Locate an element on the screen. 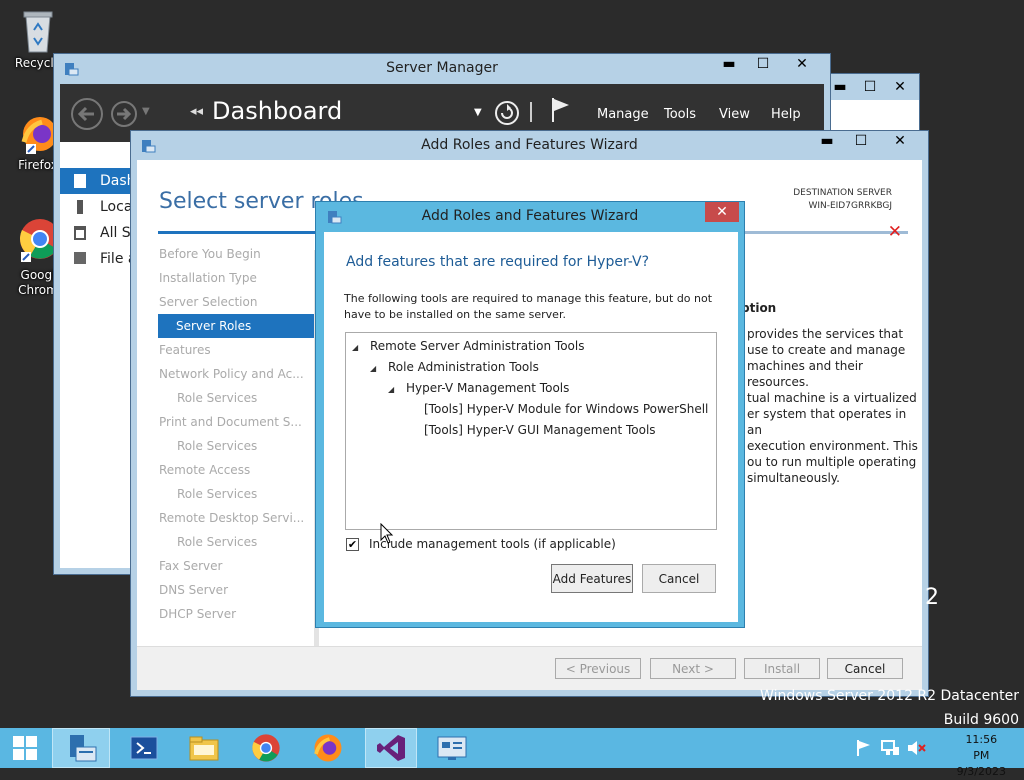  checkmark-icon: ✔ is located at coordinates (352, 544).